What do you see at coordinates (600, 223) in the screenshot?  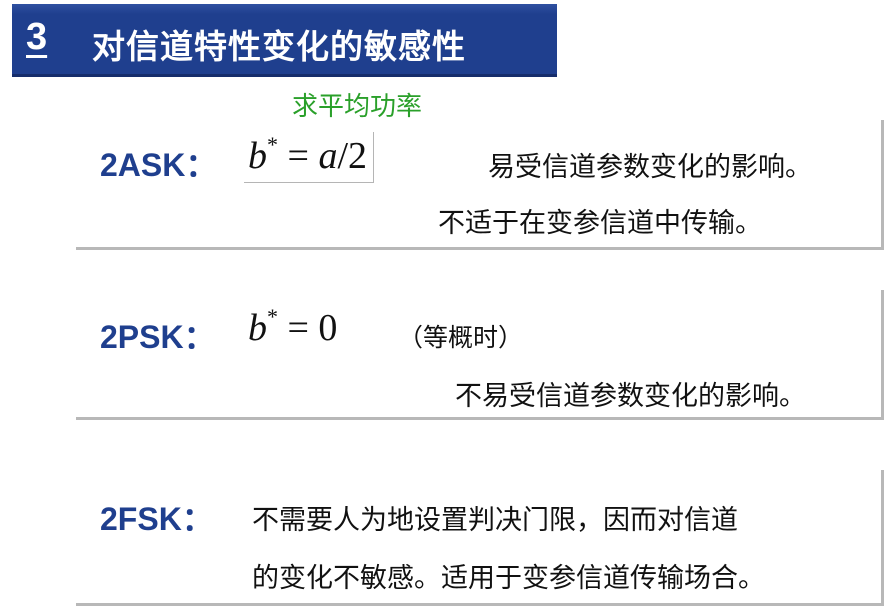 I see `ask-line2: 不适于在变参信道中传输。` at bounding box center [600, 223].